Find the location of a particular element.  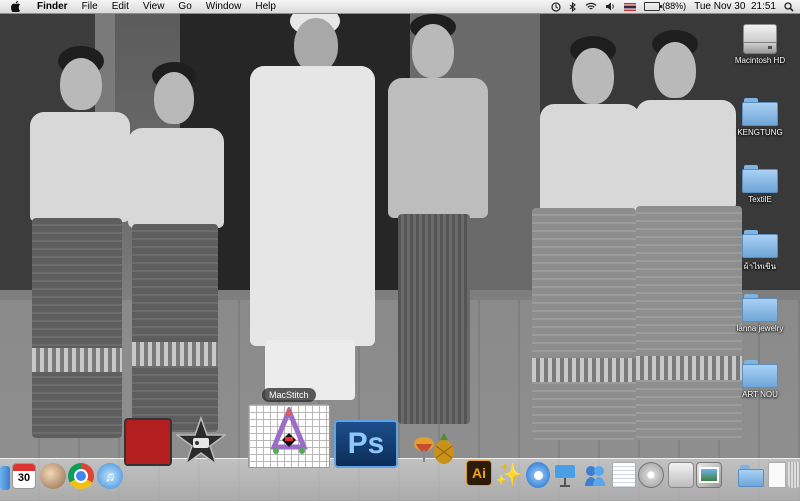

desktop-icon-macintosh-hd: Macintosh HD is located at coordinates (760, 44).